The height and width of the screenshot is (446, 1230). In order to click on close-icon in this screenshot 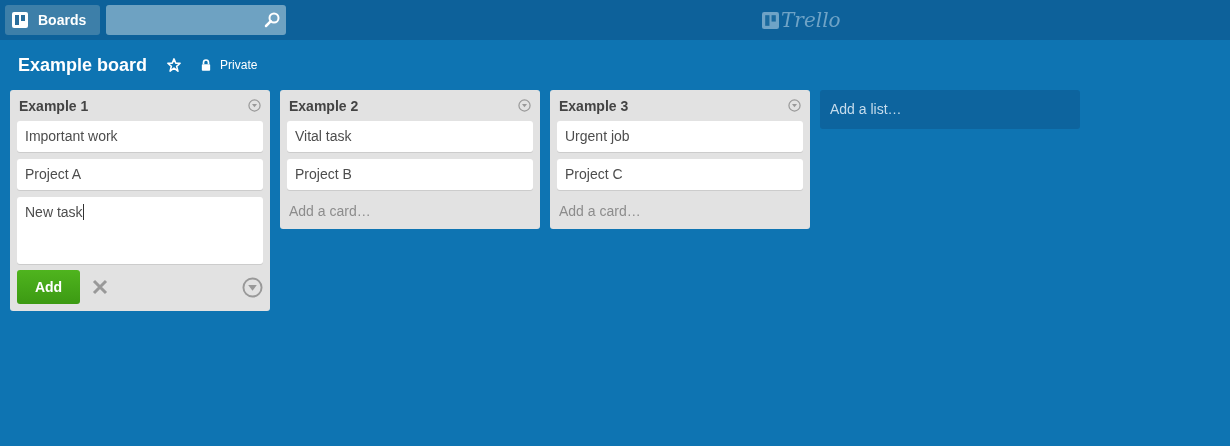, I will do `click(100, 287)`.